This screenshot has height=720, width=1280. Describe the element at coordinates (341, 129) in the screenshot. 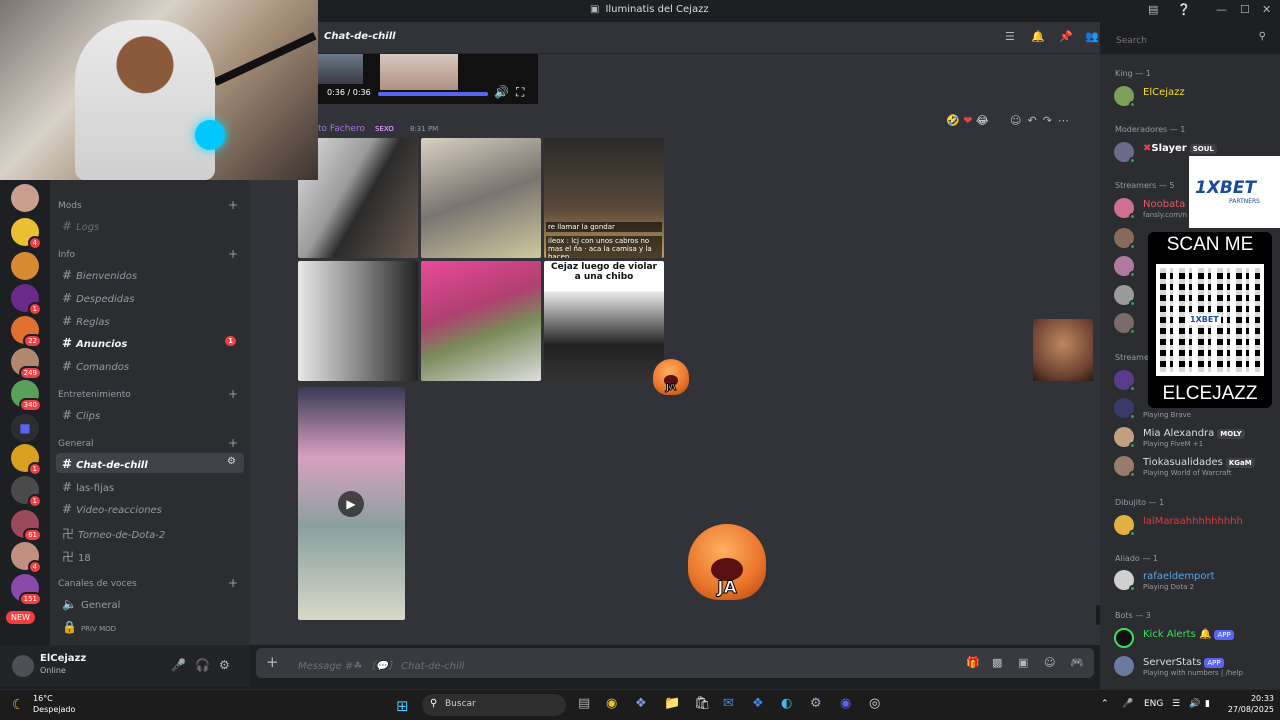

I see `message-author: to Fachero` at that location.